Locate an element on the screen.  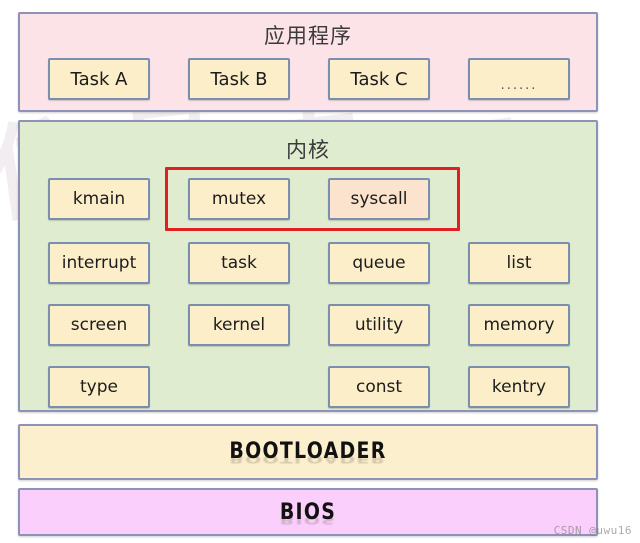
module-label: kernel is located at coordinates (239, 325).